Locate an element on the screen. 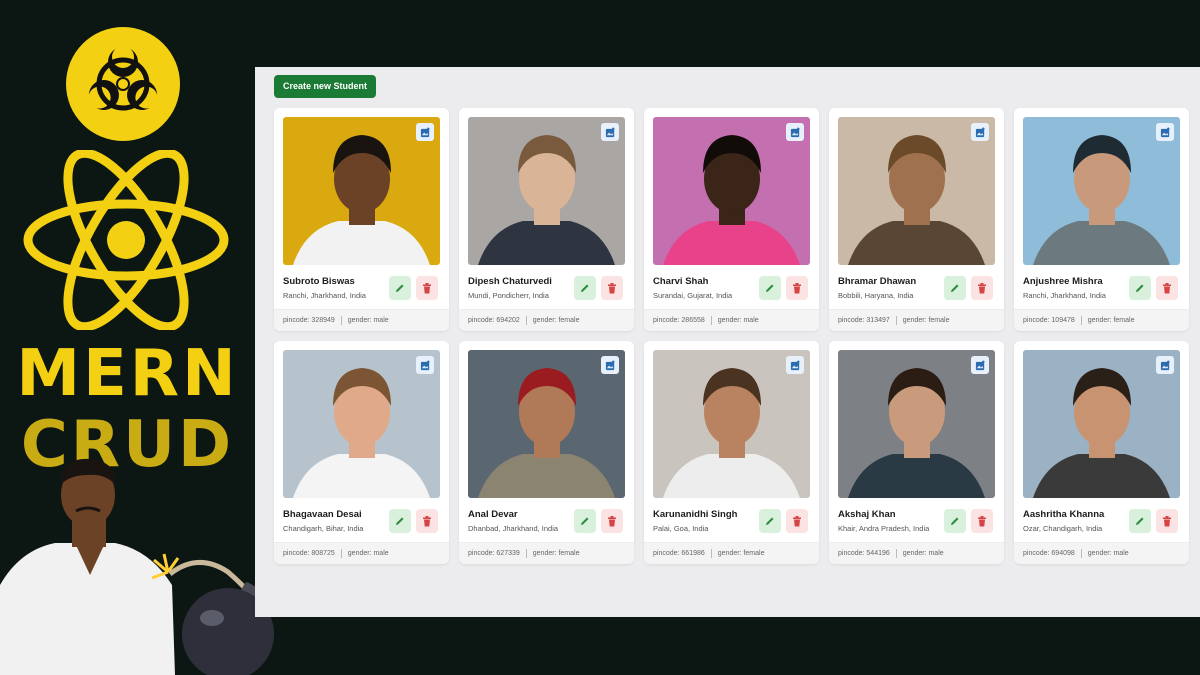  student-name: Bhagavaan Desai is located at coordinates (322, 514).